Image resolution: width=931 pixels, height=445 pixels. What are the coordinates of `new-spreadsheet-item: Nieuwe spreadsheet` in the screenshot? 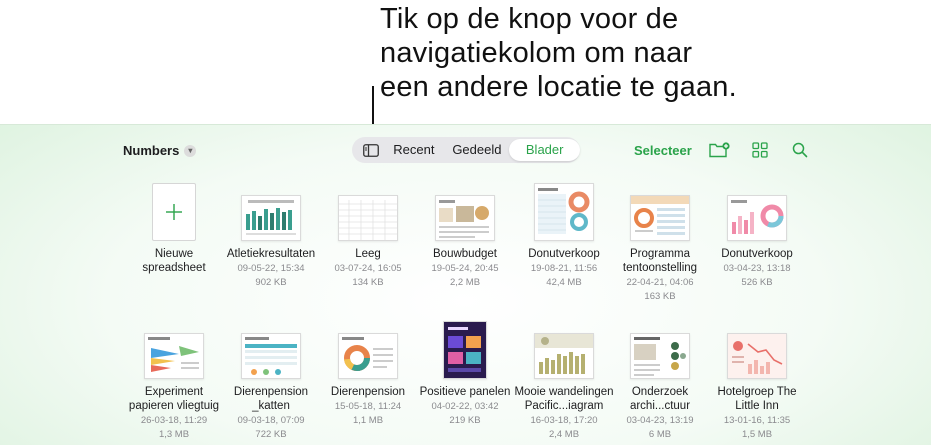 It's located at (174, 229).